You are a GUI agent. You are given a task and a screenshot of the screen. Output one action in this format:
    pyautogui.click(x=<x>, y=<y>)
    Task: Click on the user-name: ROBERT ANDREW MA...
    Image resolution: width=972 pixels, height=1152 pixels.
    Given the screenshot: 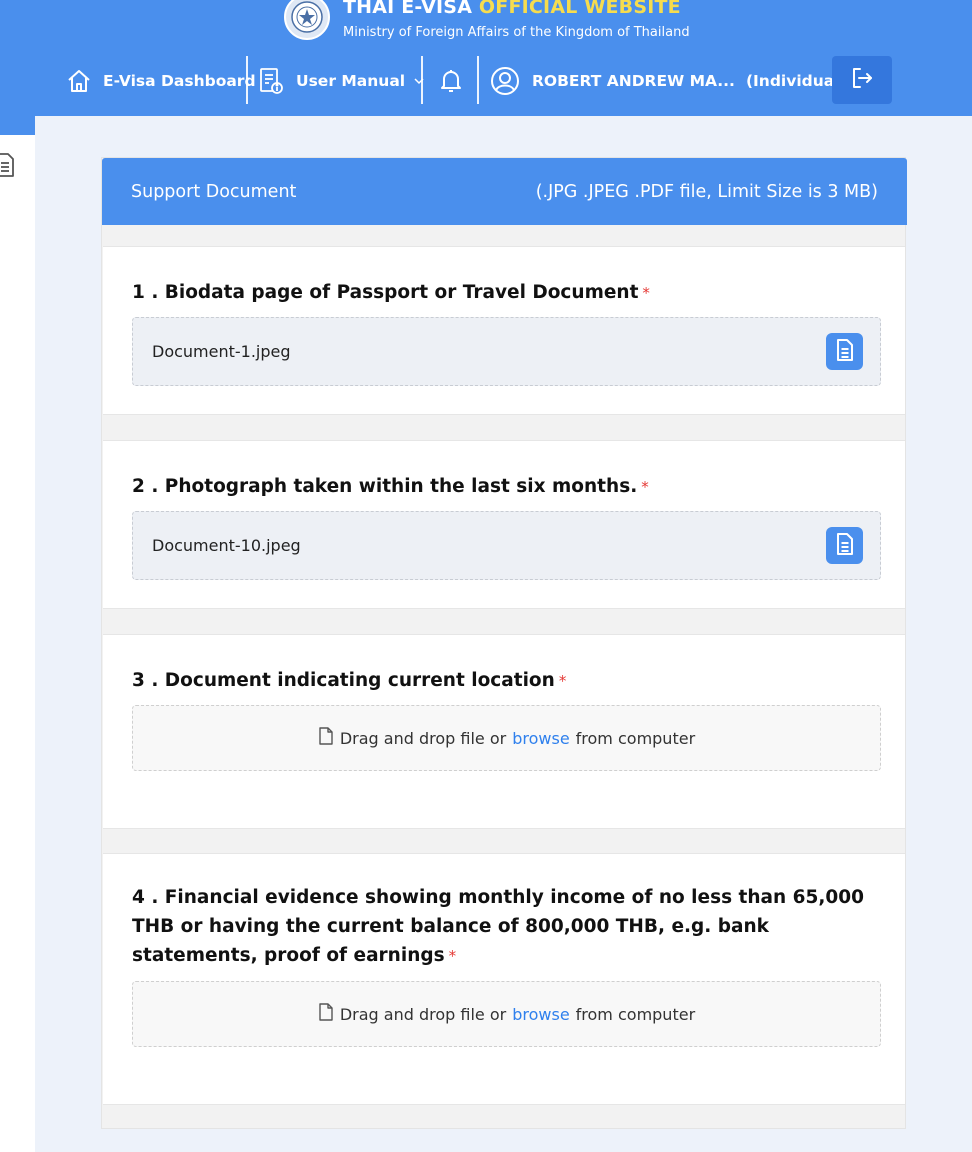 What is the action you would take?
    pyautogui.click(x=633, y=81)
    